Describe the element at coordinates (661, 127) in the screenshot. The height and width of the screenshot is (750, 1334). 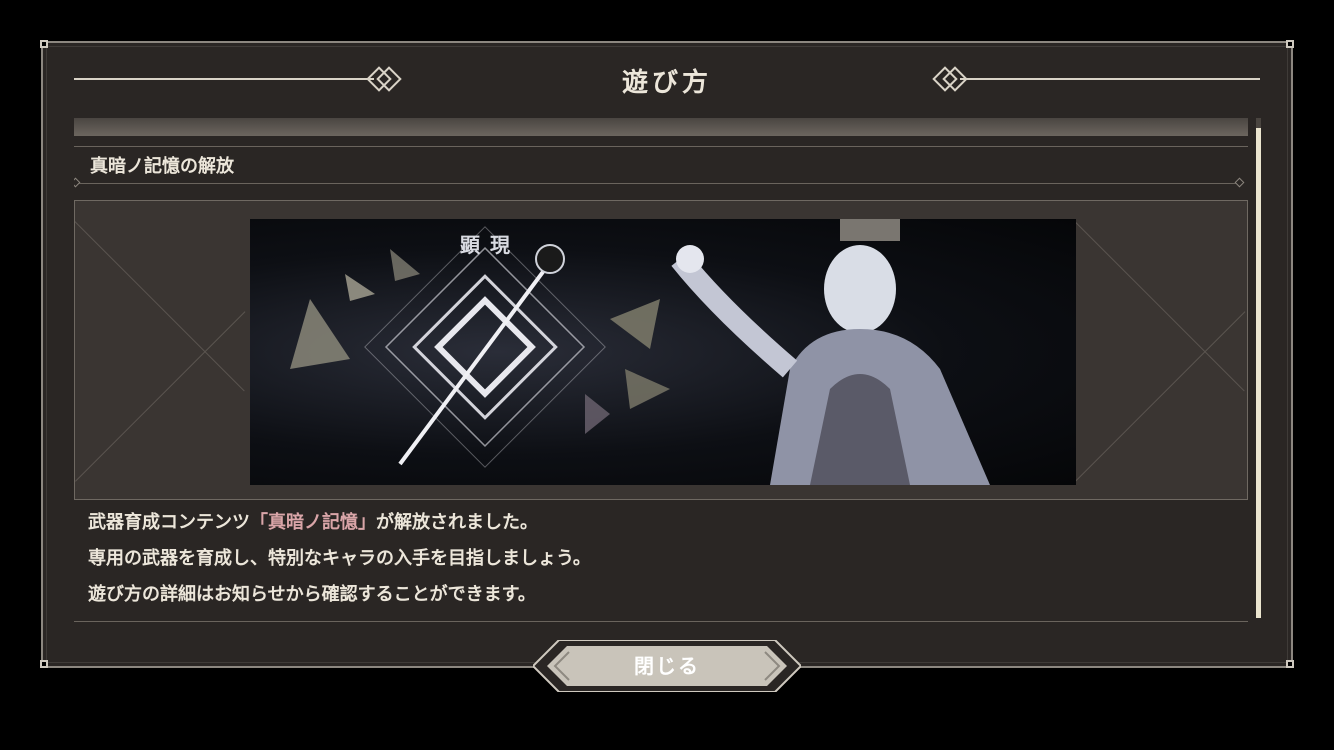
I see `previous-section-bar` at that location.